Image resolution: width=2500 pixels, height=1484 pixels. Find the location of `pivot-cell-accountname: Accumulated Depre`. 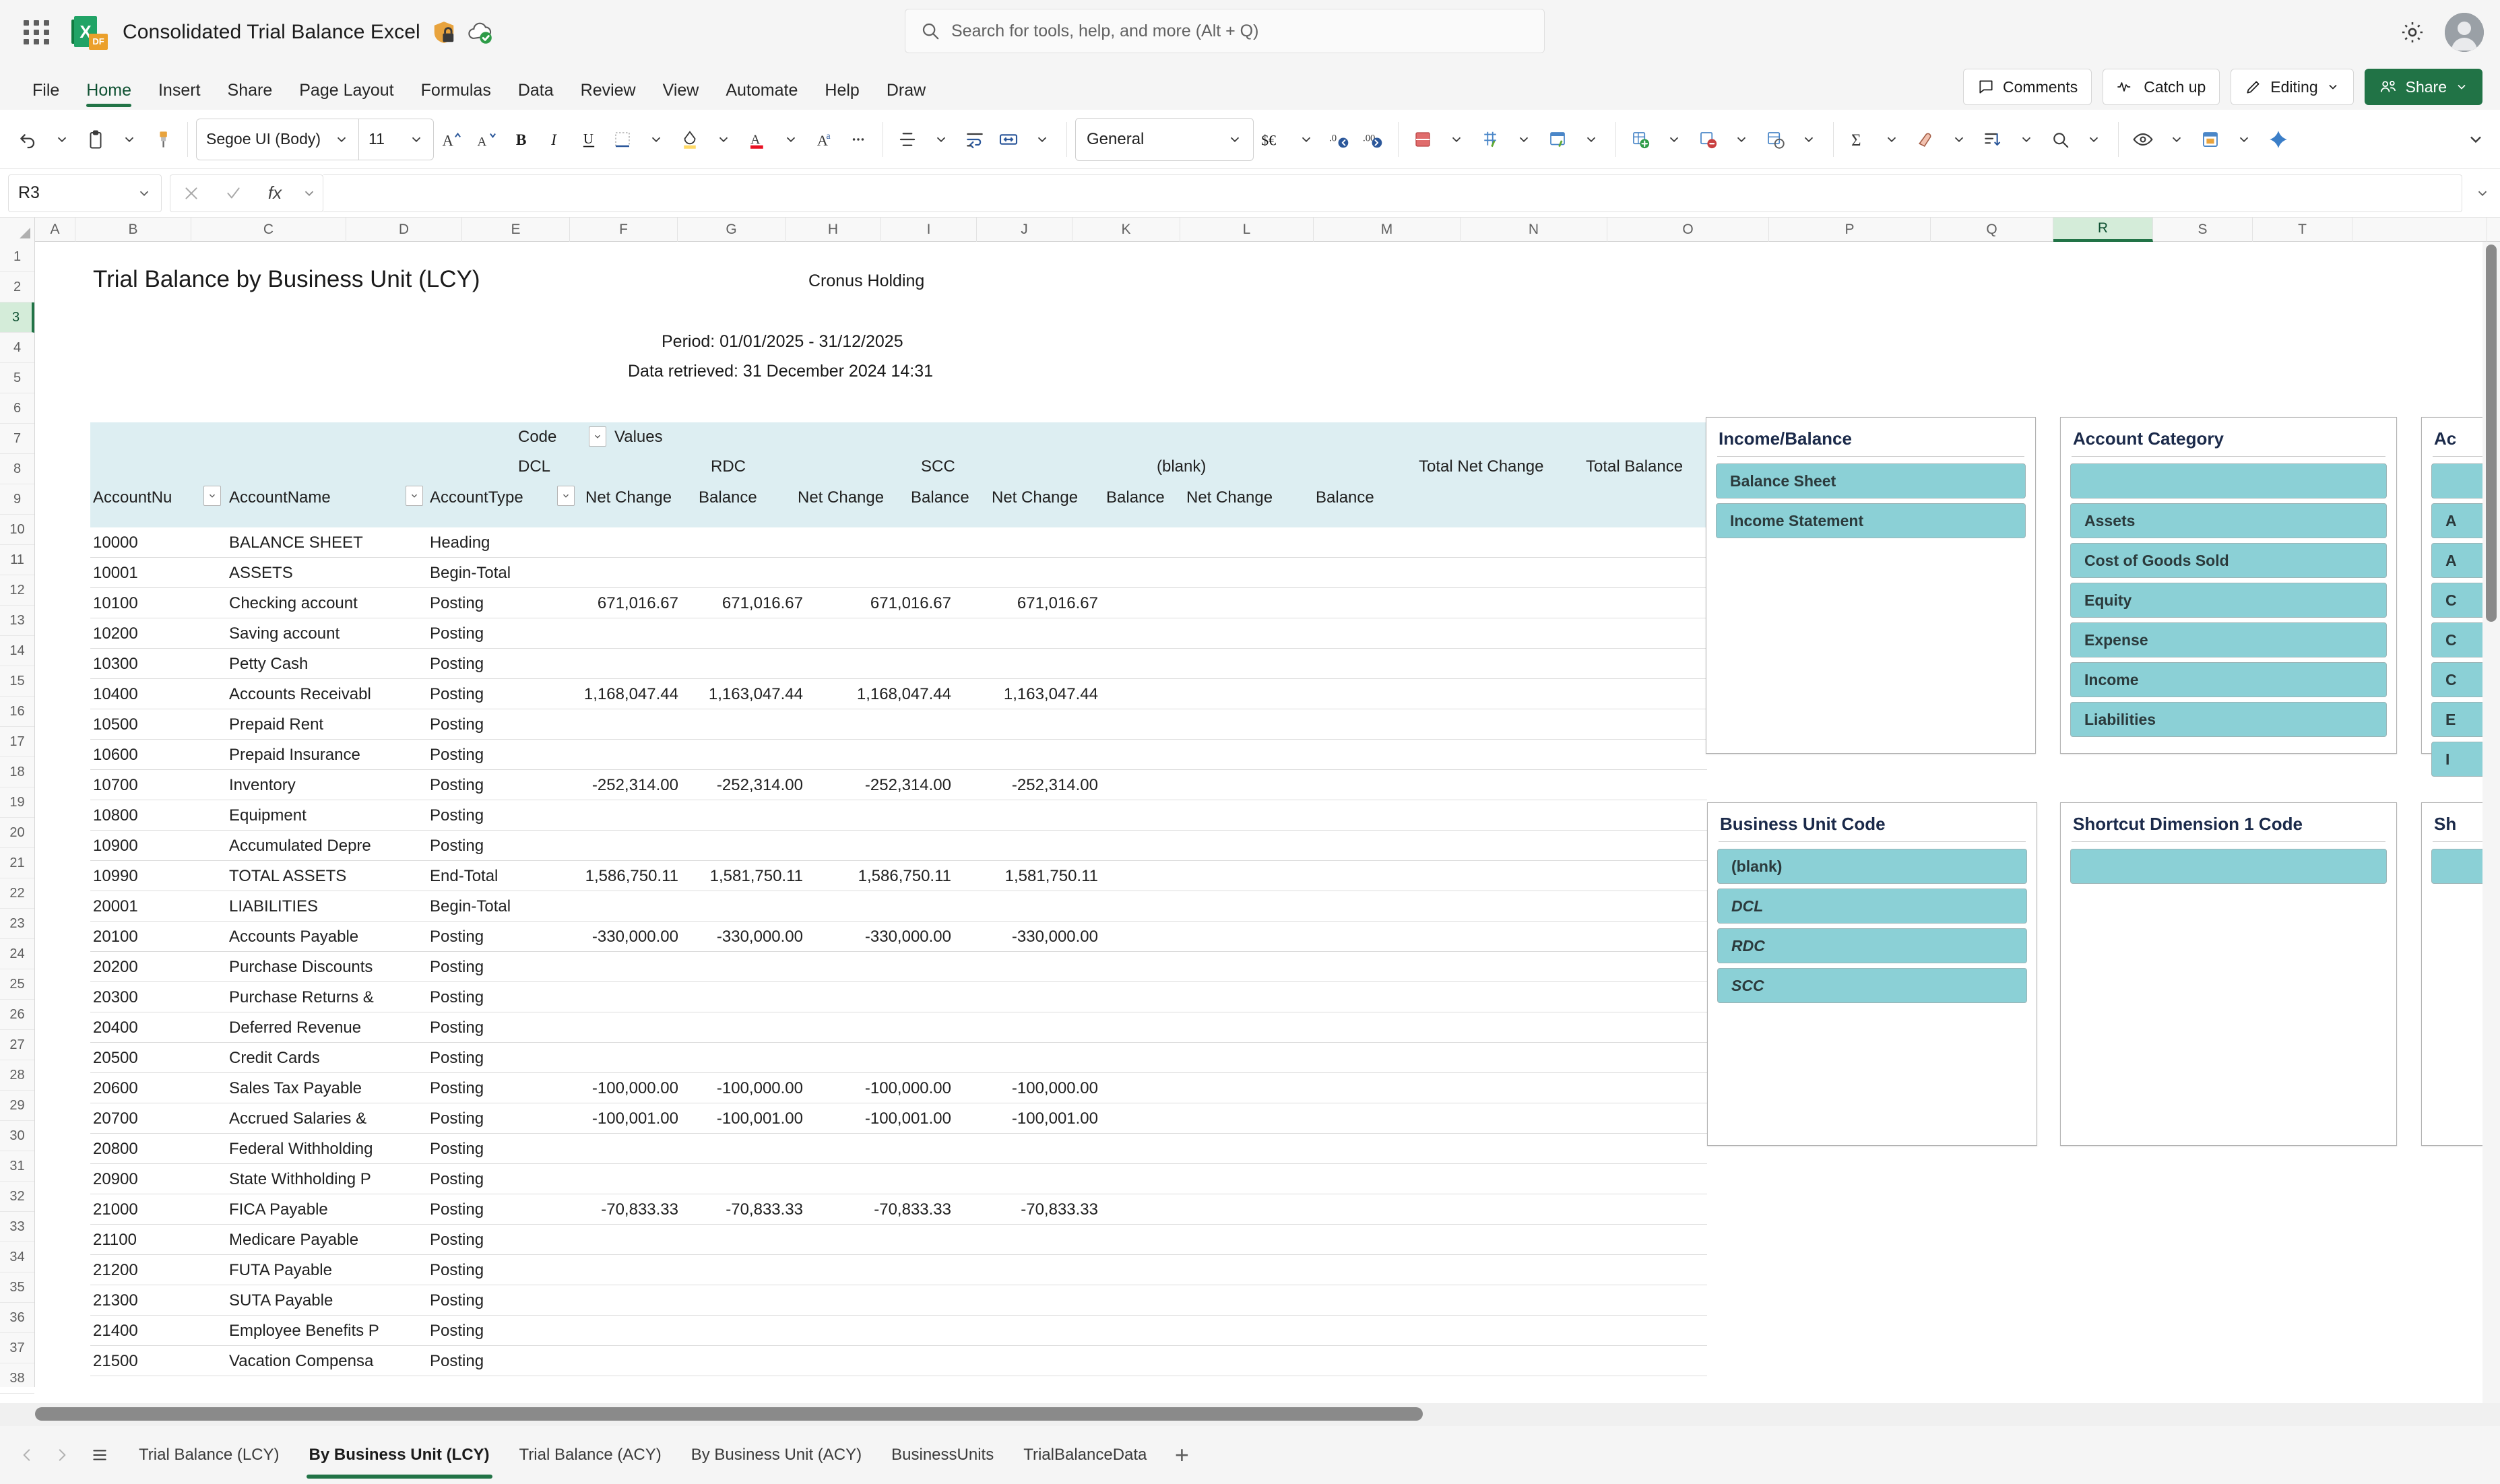

pivot-cell-accountname: Accumulated Depre is located at coordinates (326, 846).